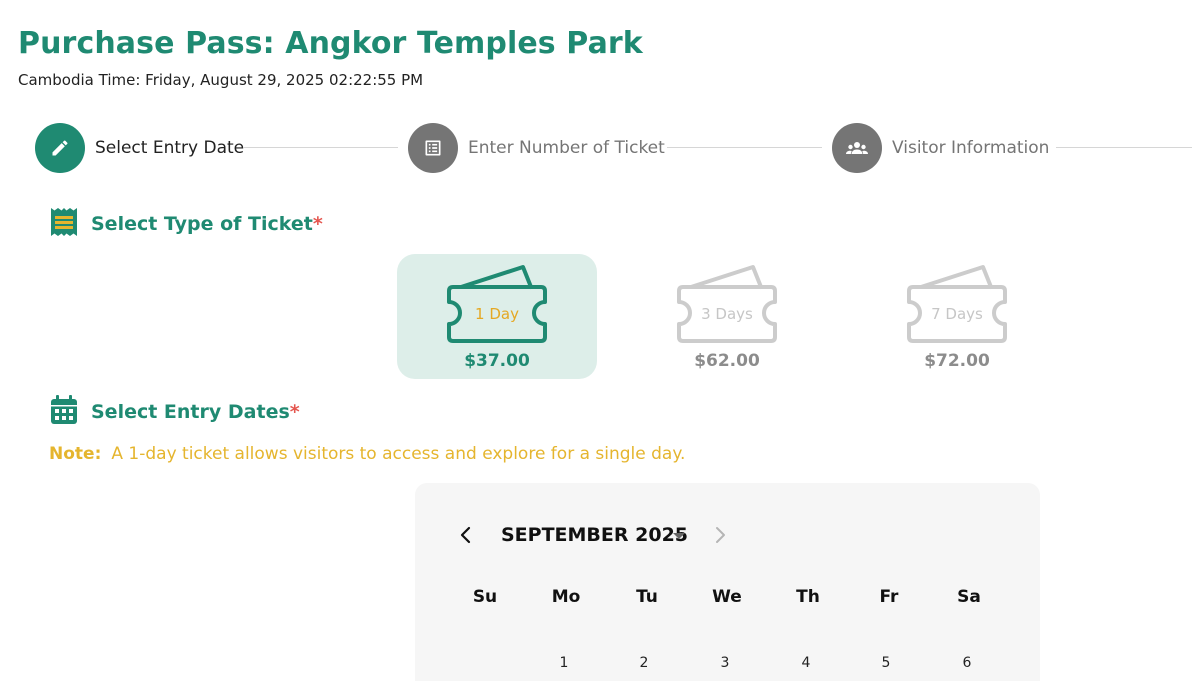 Image resolution: width=1192 pixels, height=681 pixels. I want to click on calendar-day: 5, so click(886, 663).